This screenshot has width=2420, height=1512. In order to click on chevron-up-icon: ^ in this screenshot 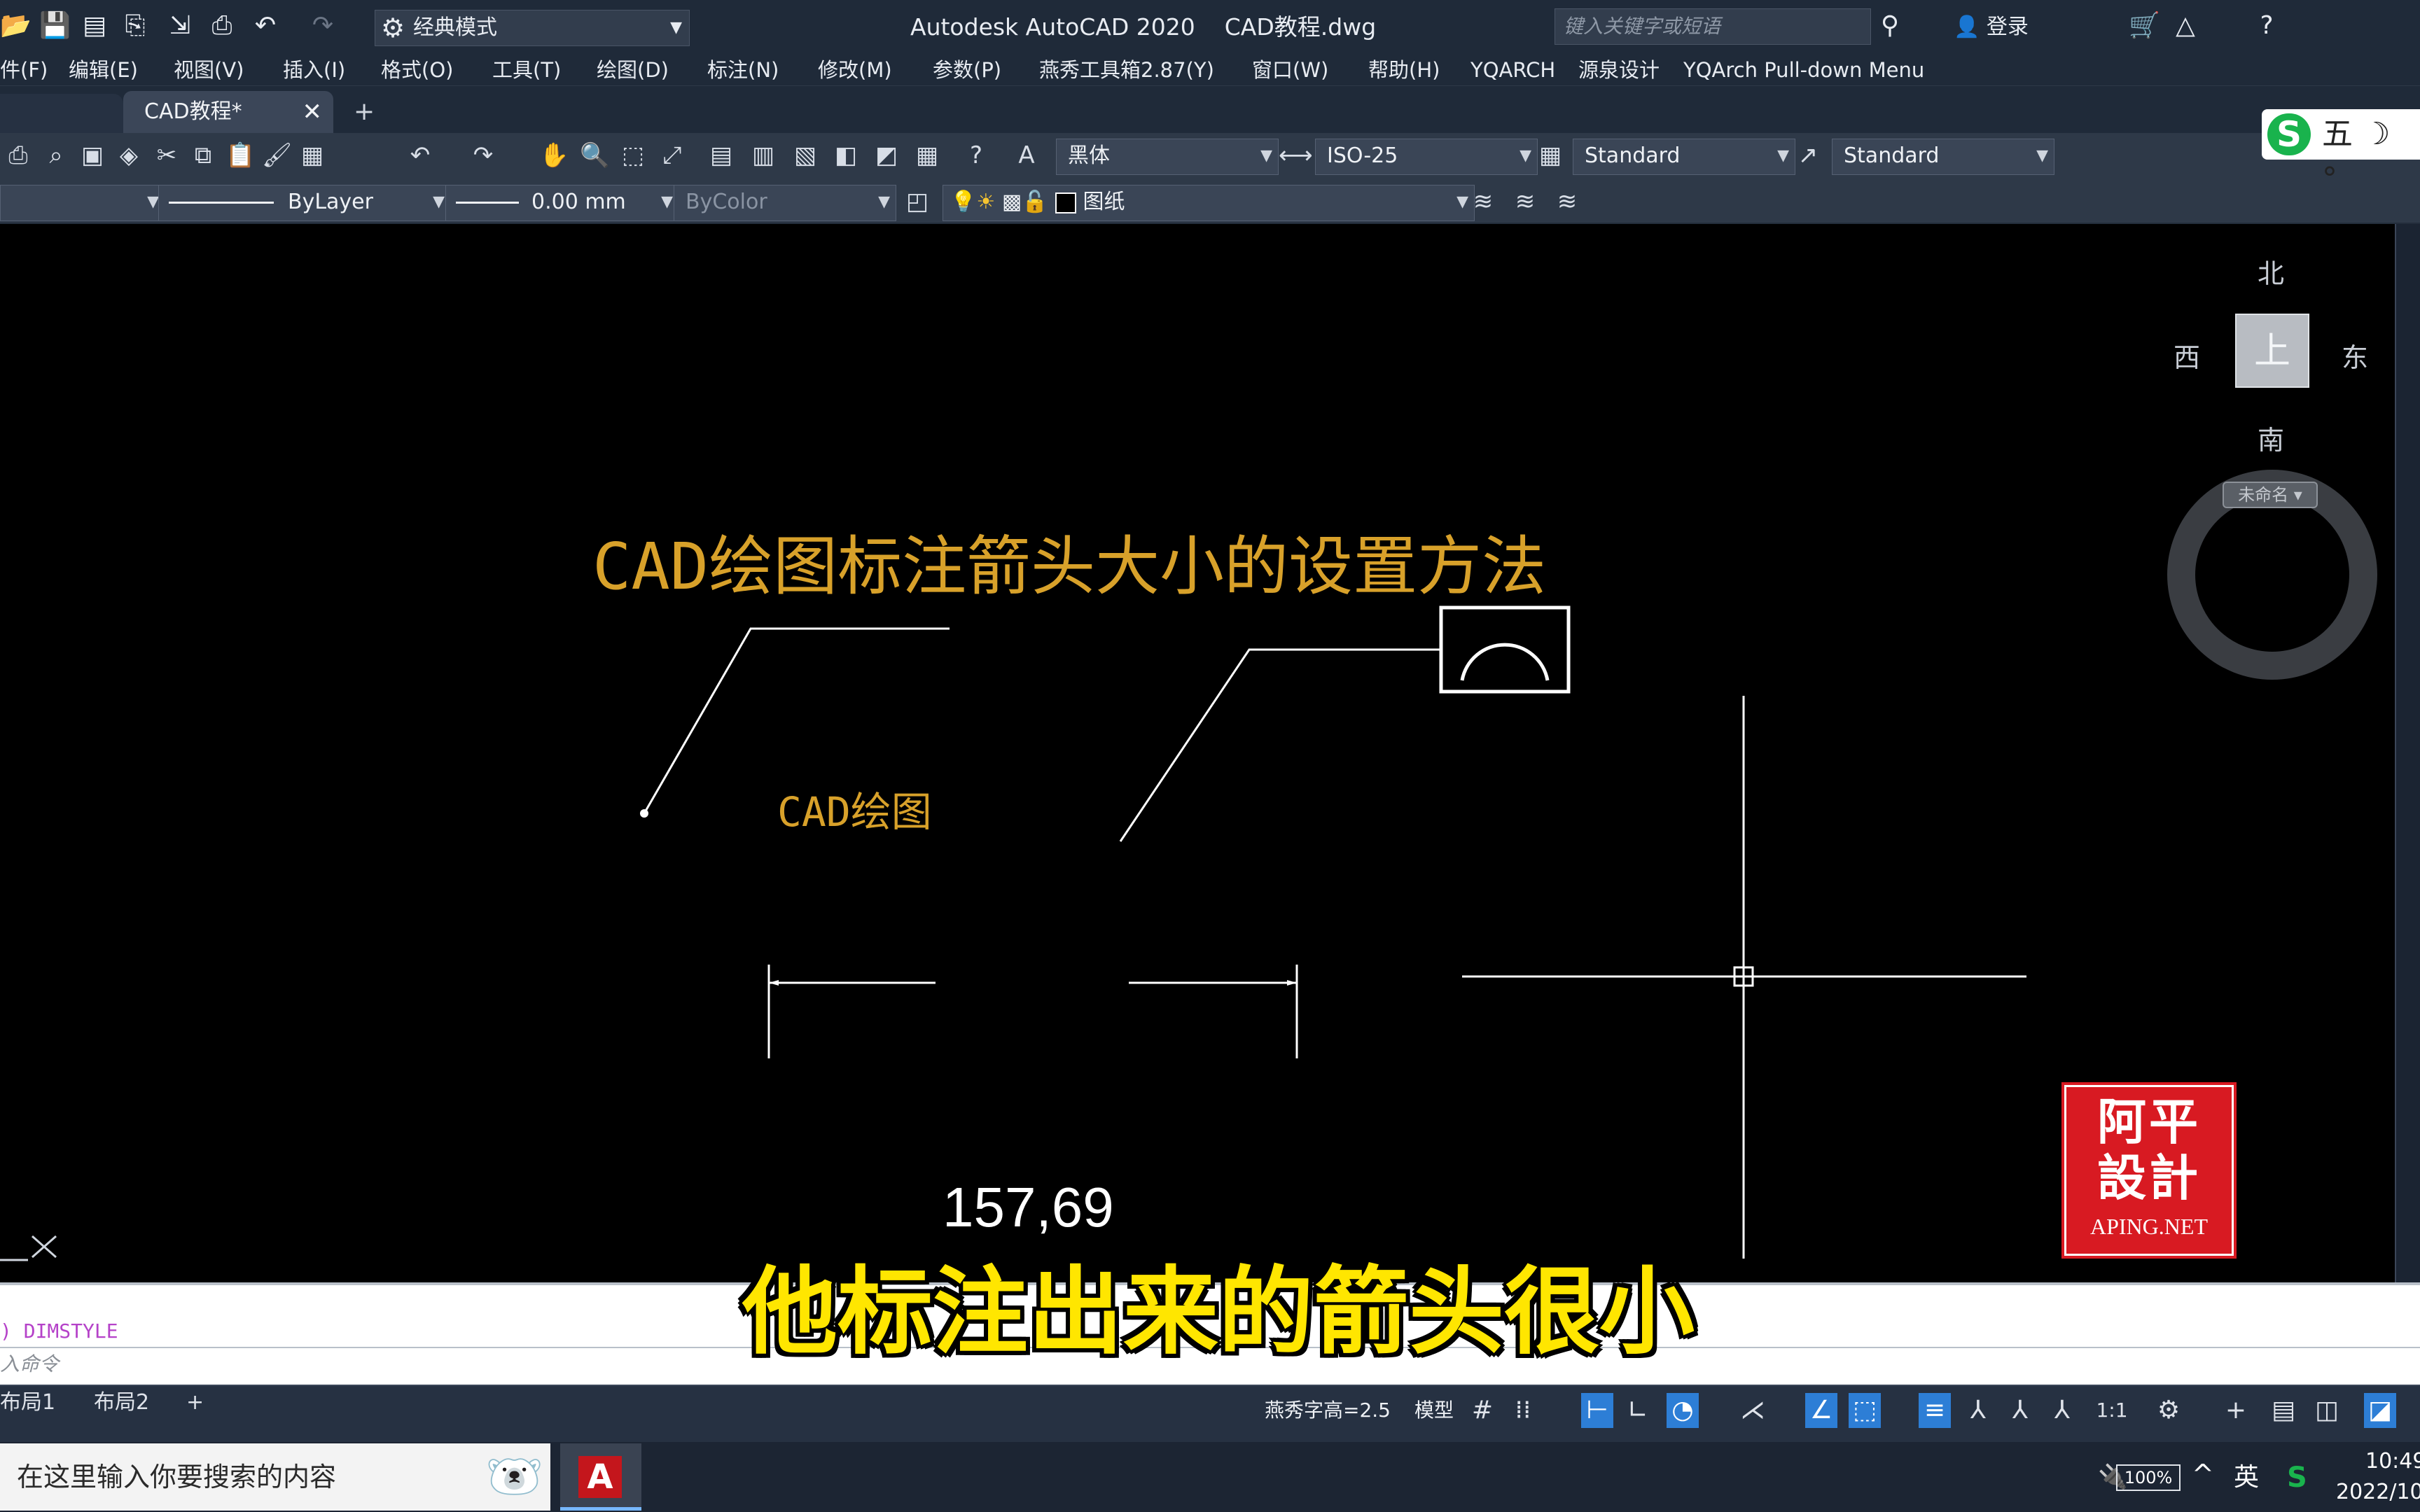, I will do `click(2203, 1474)`.